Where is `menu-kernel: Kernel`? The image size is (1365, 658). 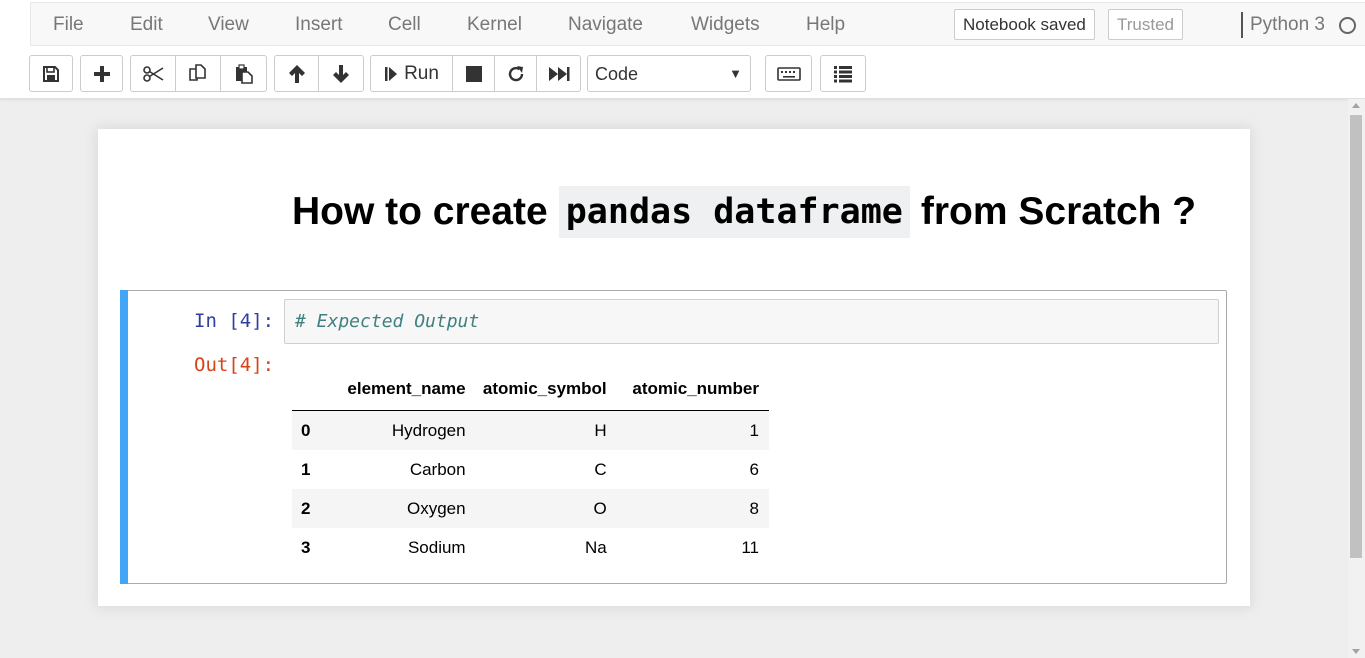
menu-kernel: Kernel is located at coordinates (494, 25).